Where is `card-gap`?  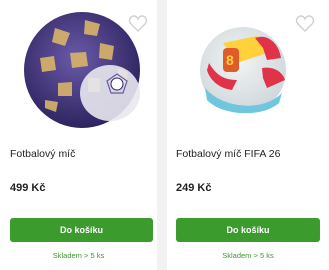
card-gap is located at coordinates (163, 135).